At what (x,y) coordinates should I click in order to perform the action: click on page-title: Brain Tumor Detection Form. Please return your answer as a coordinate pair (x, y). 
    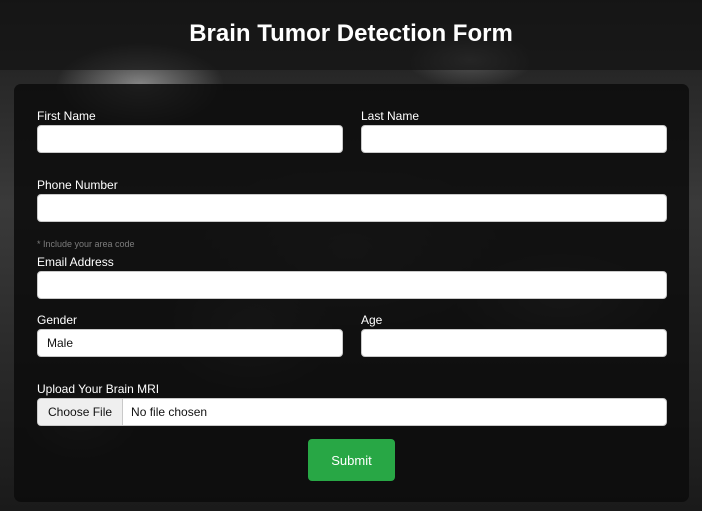
    Looking at the image, I should click on (351, 33).